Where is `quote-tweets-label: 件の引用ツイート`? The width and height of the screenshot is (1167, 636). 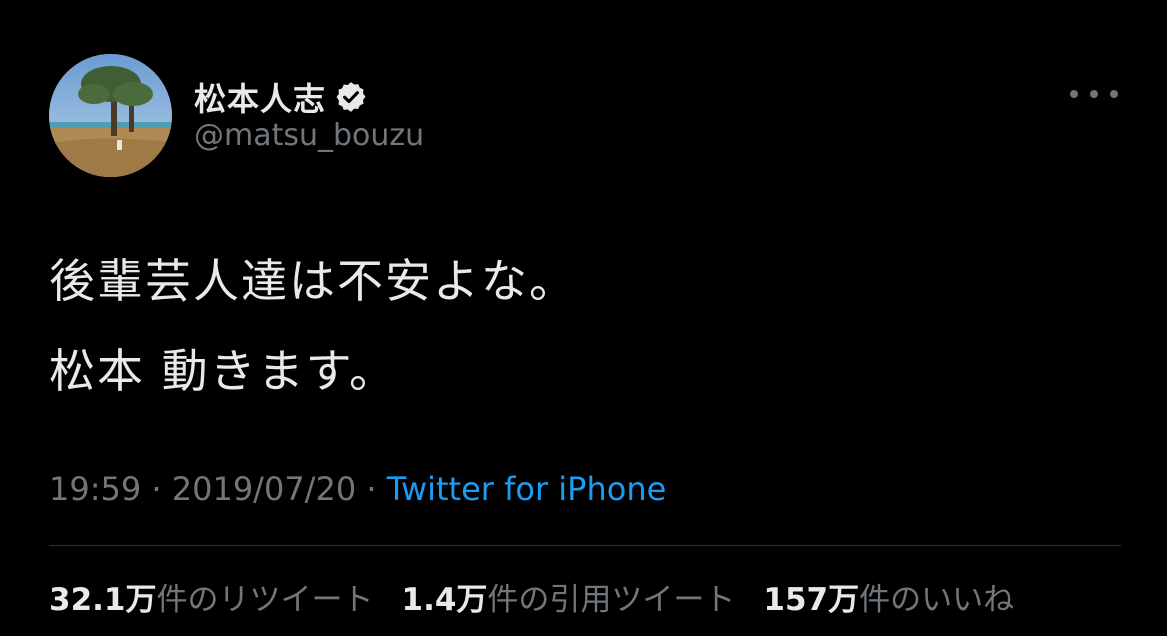
quote-tweets-label: 件の引用ツイート is located at coordinates (611, 600).